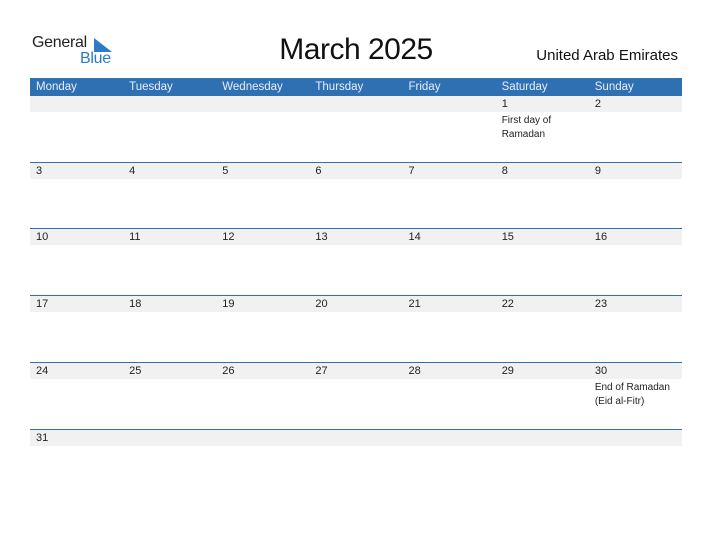 This screenshot has width=712, height=550. Describe the element at coordinates (449, 196) in the screenshot. I see `day-cell: 7` at that location.